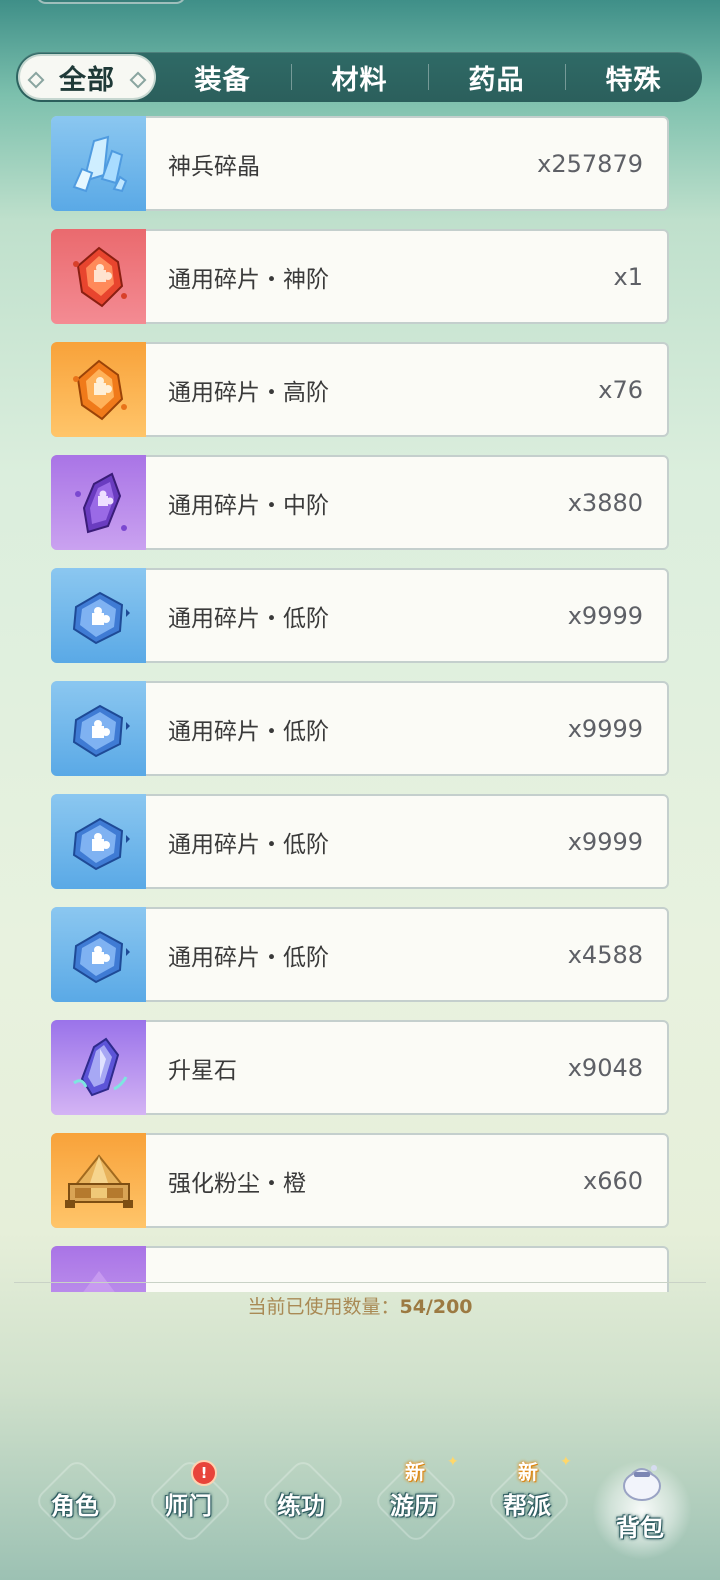 The width and height of the screenshot is (720, 1580). What do you see at coordinates (605, 954) in the screenshot?
I see `item-count: x4588` at bounding box center [605, 954].